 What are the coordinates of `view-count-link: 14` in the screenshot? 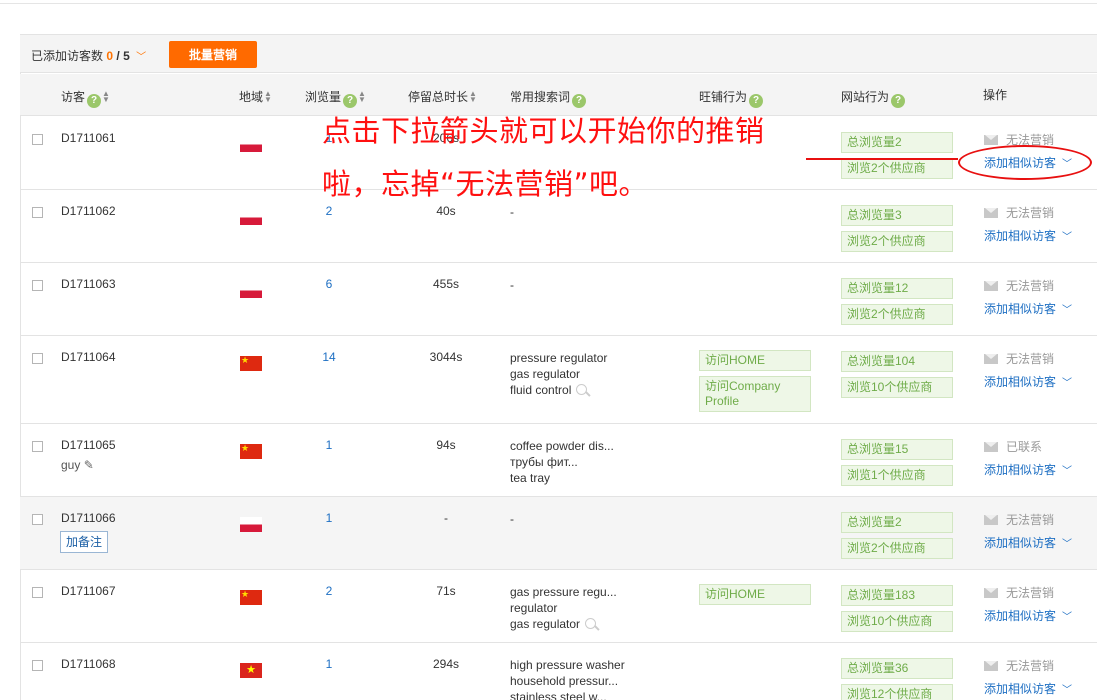 It's located at (329, 357).